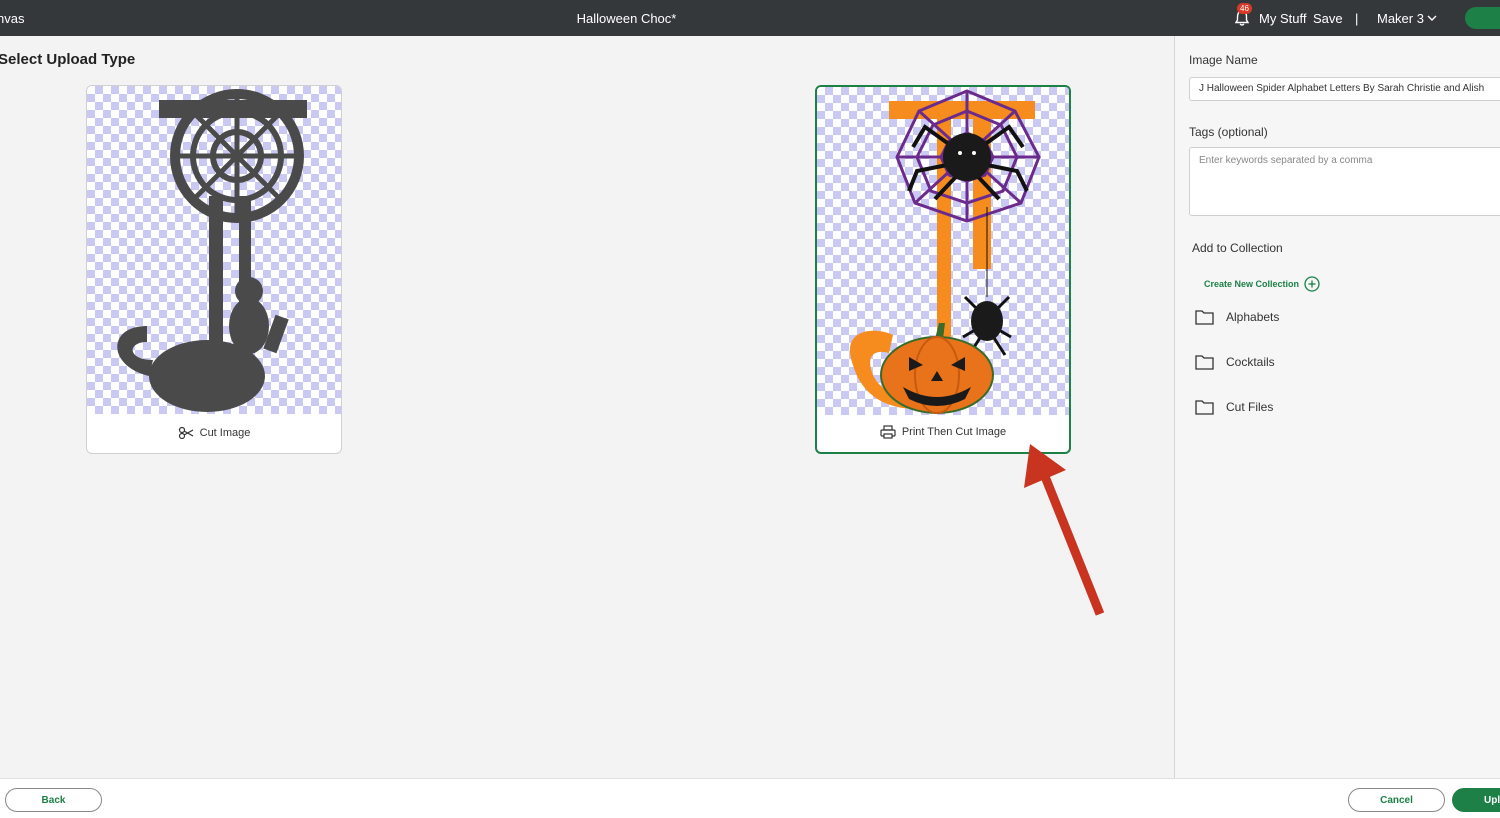 The width and height of the screenshot is (1500, 818). Describe the element at coordinates (1244, 8) in the screenshot. I see `notification-badge: 46` at that location.